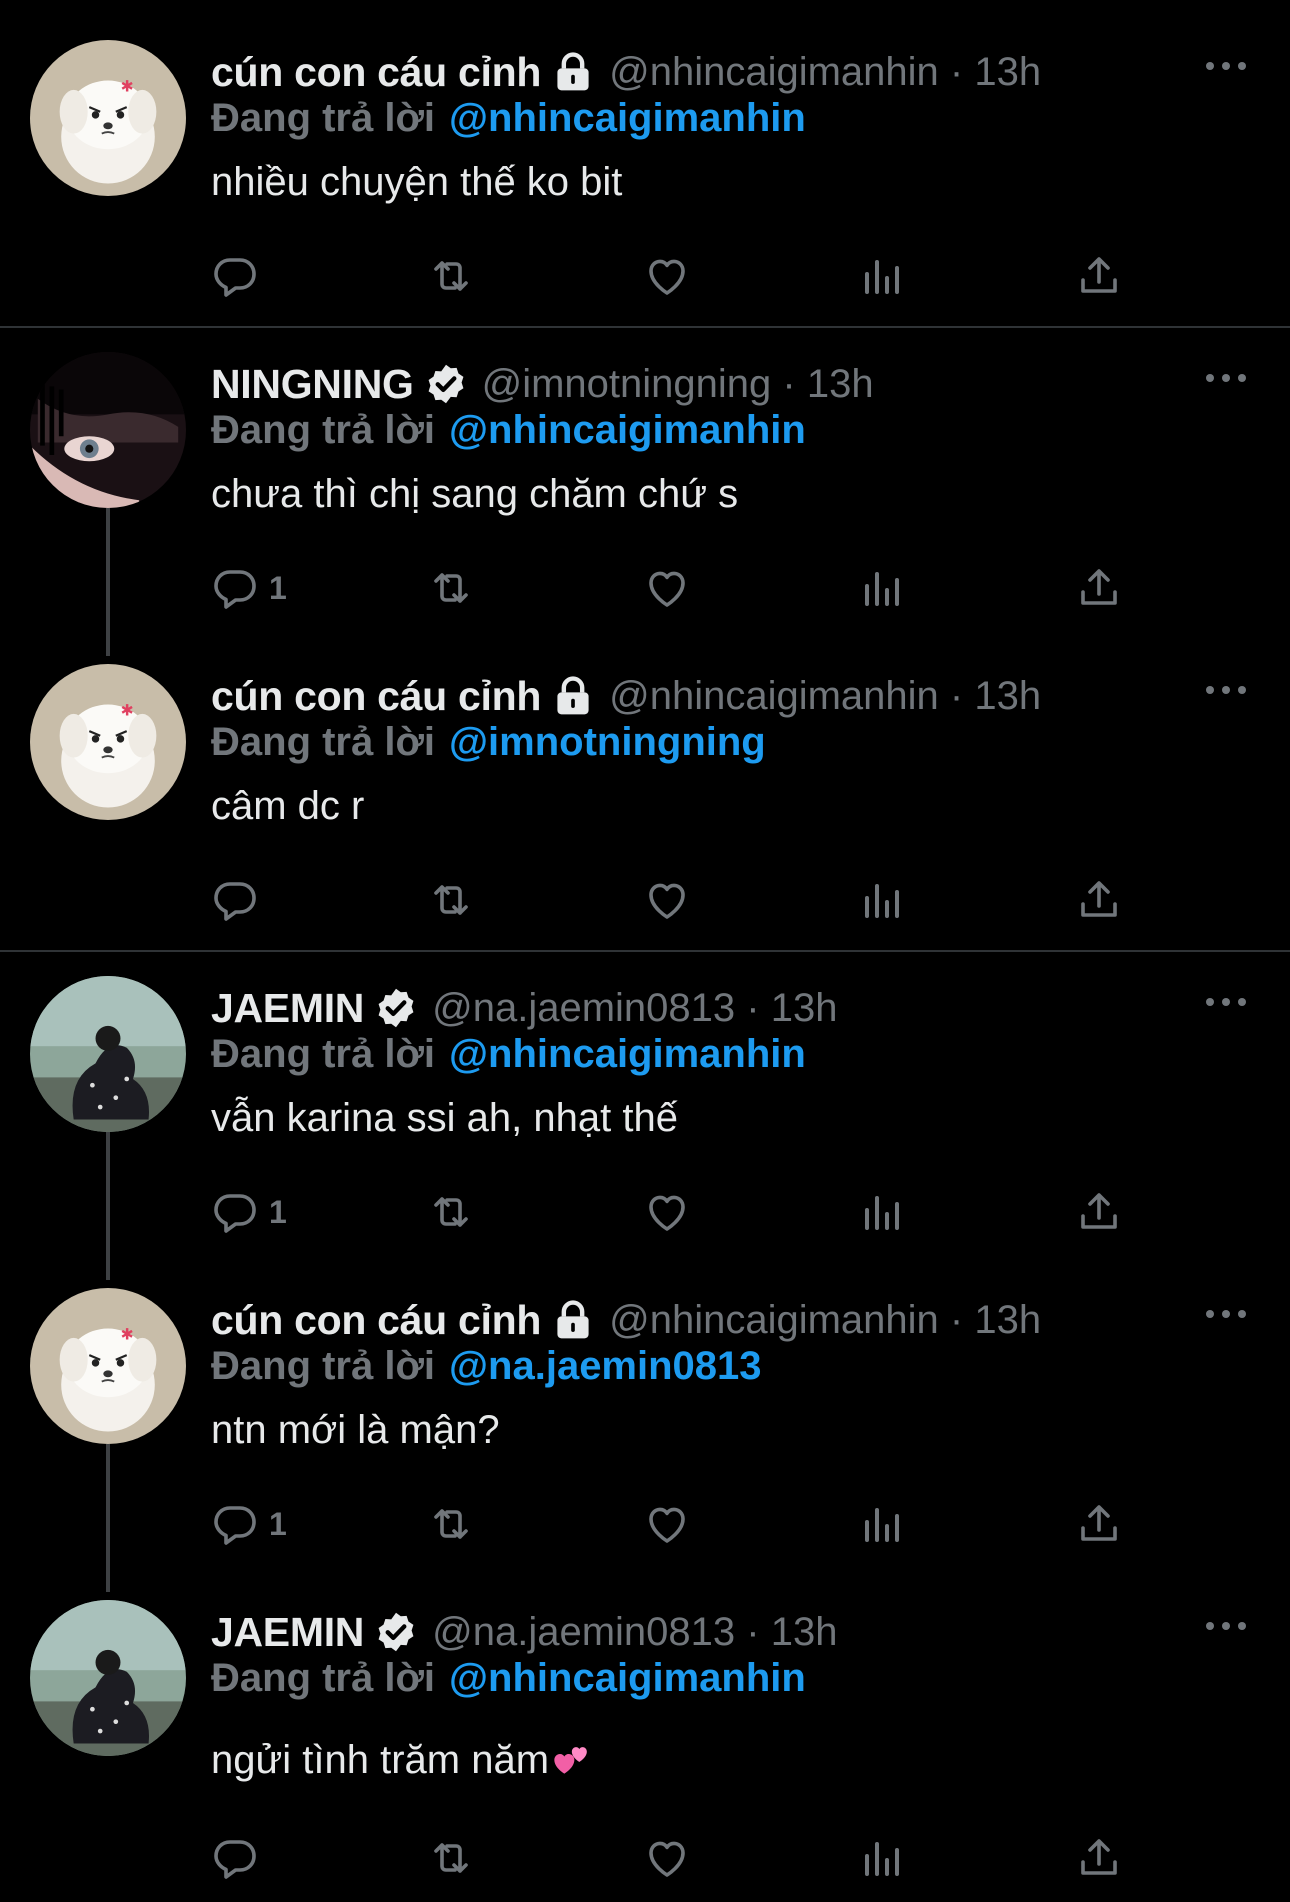 This screenshot has height=1902, width=1290. What do you see at coordinates (312, 384) in the screenshot?
I see `display-name: NINGNING` at bounding box center [312, 384].